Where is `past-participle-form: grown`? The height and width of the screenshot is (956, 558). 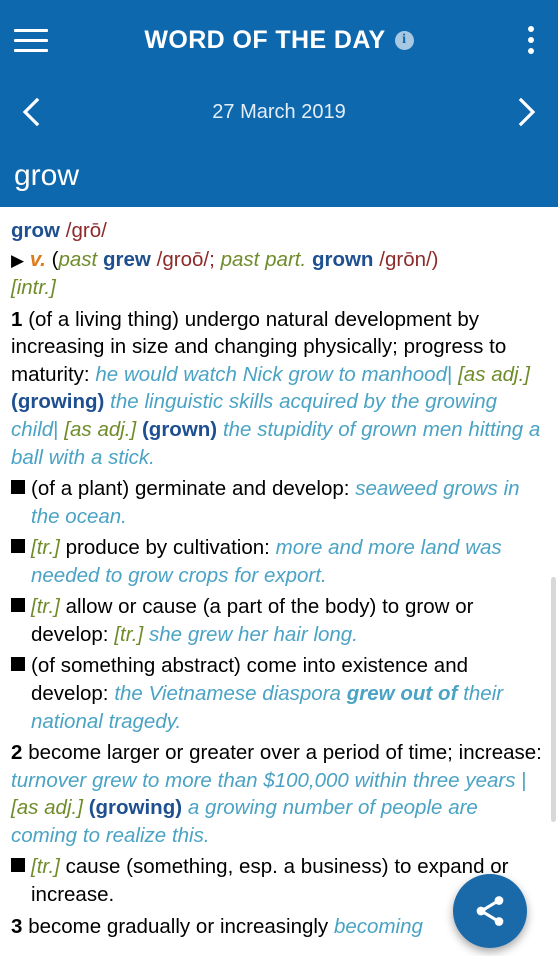 past-participle-form: grown is located at coordinates (342, 259).